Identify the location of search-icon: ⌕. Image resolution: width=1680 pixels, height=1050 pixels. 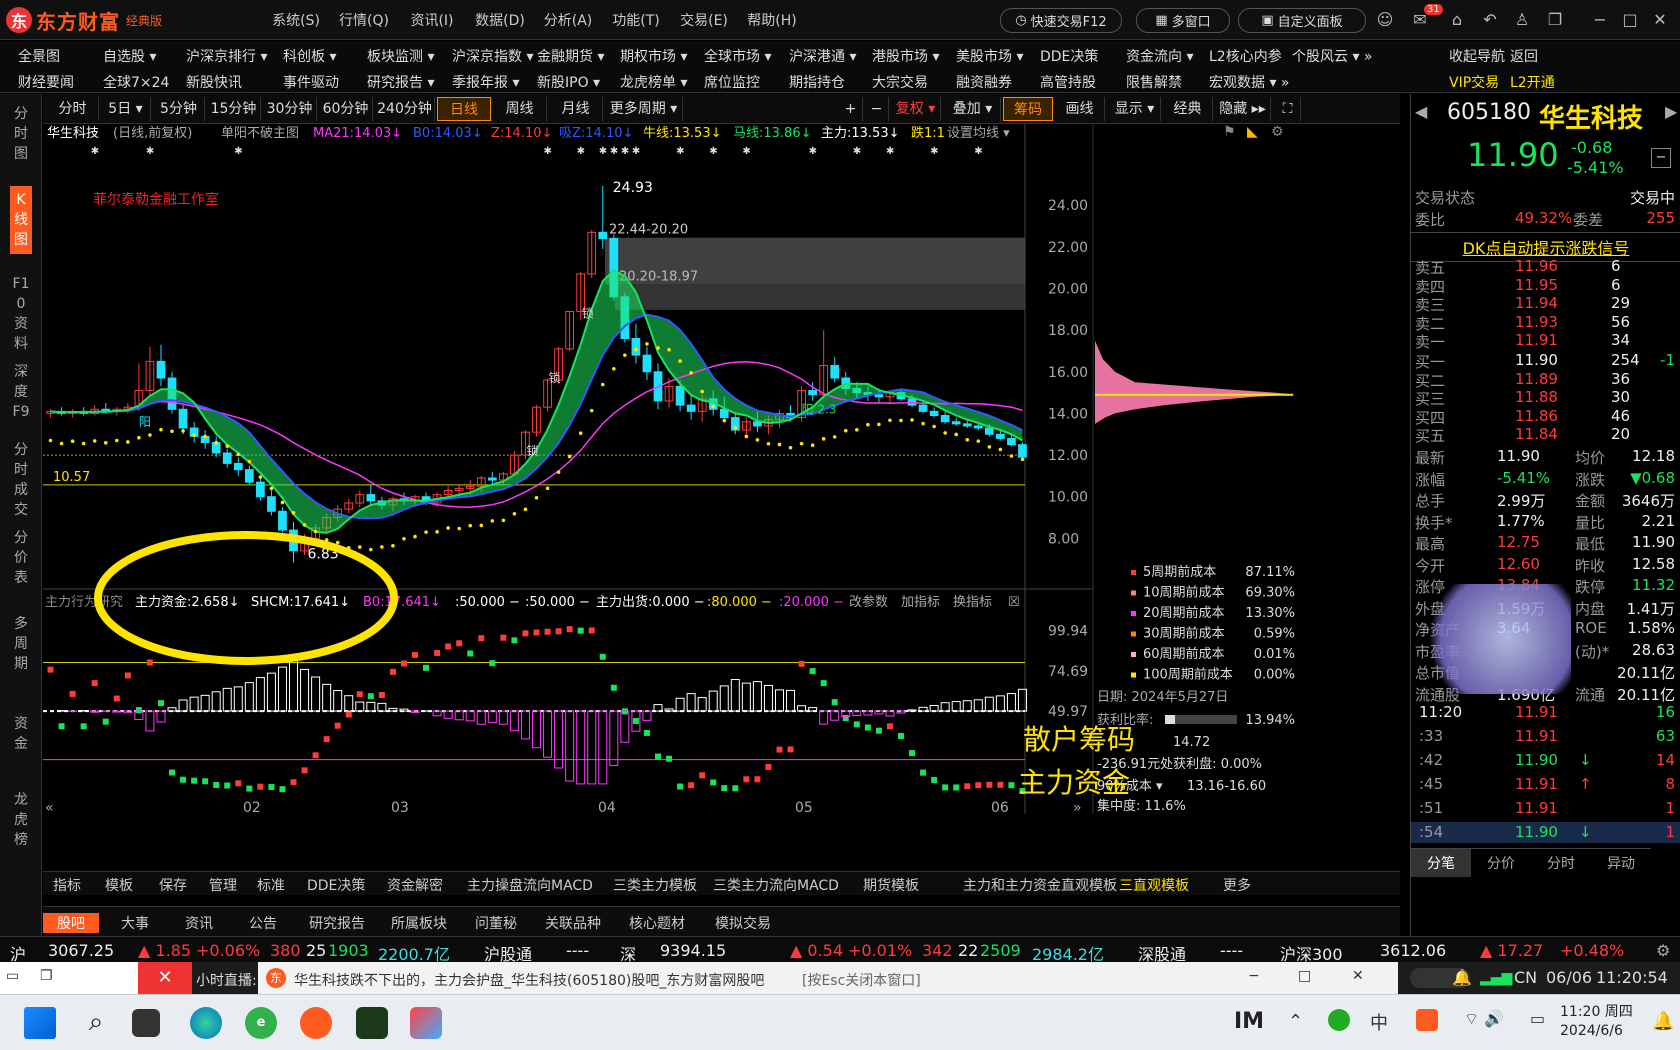
(96, 1023).